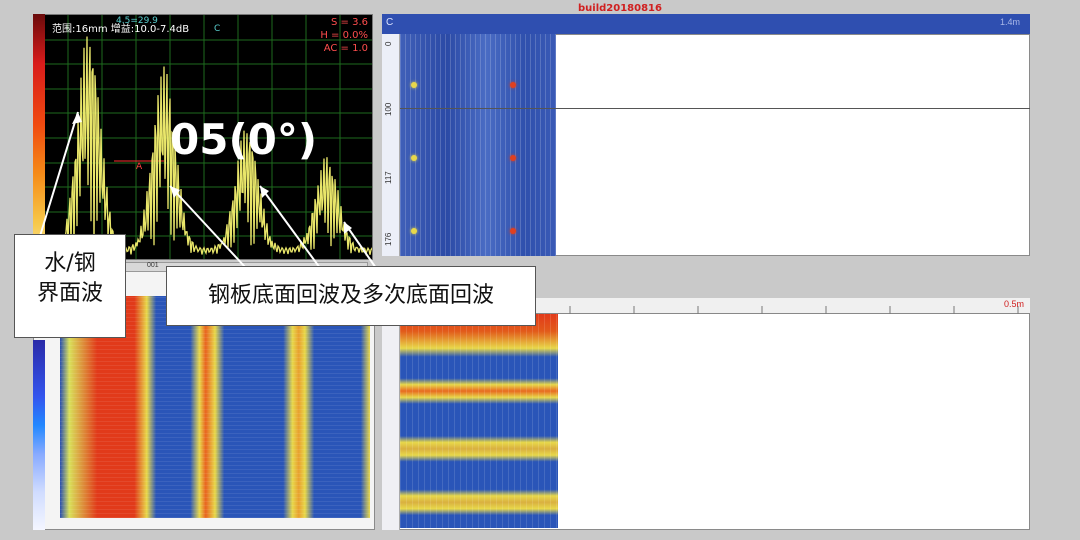 This screenshot has width=1080, height=540. I want to click on bottom-echo-callout: 钢板底面回波及多次底面回波, so click(351, 296).